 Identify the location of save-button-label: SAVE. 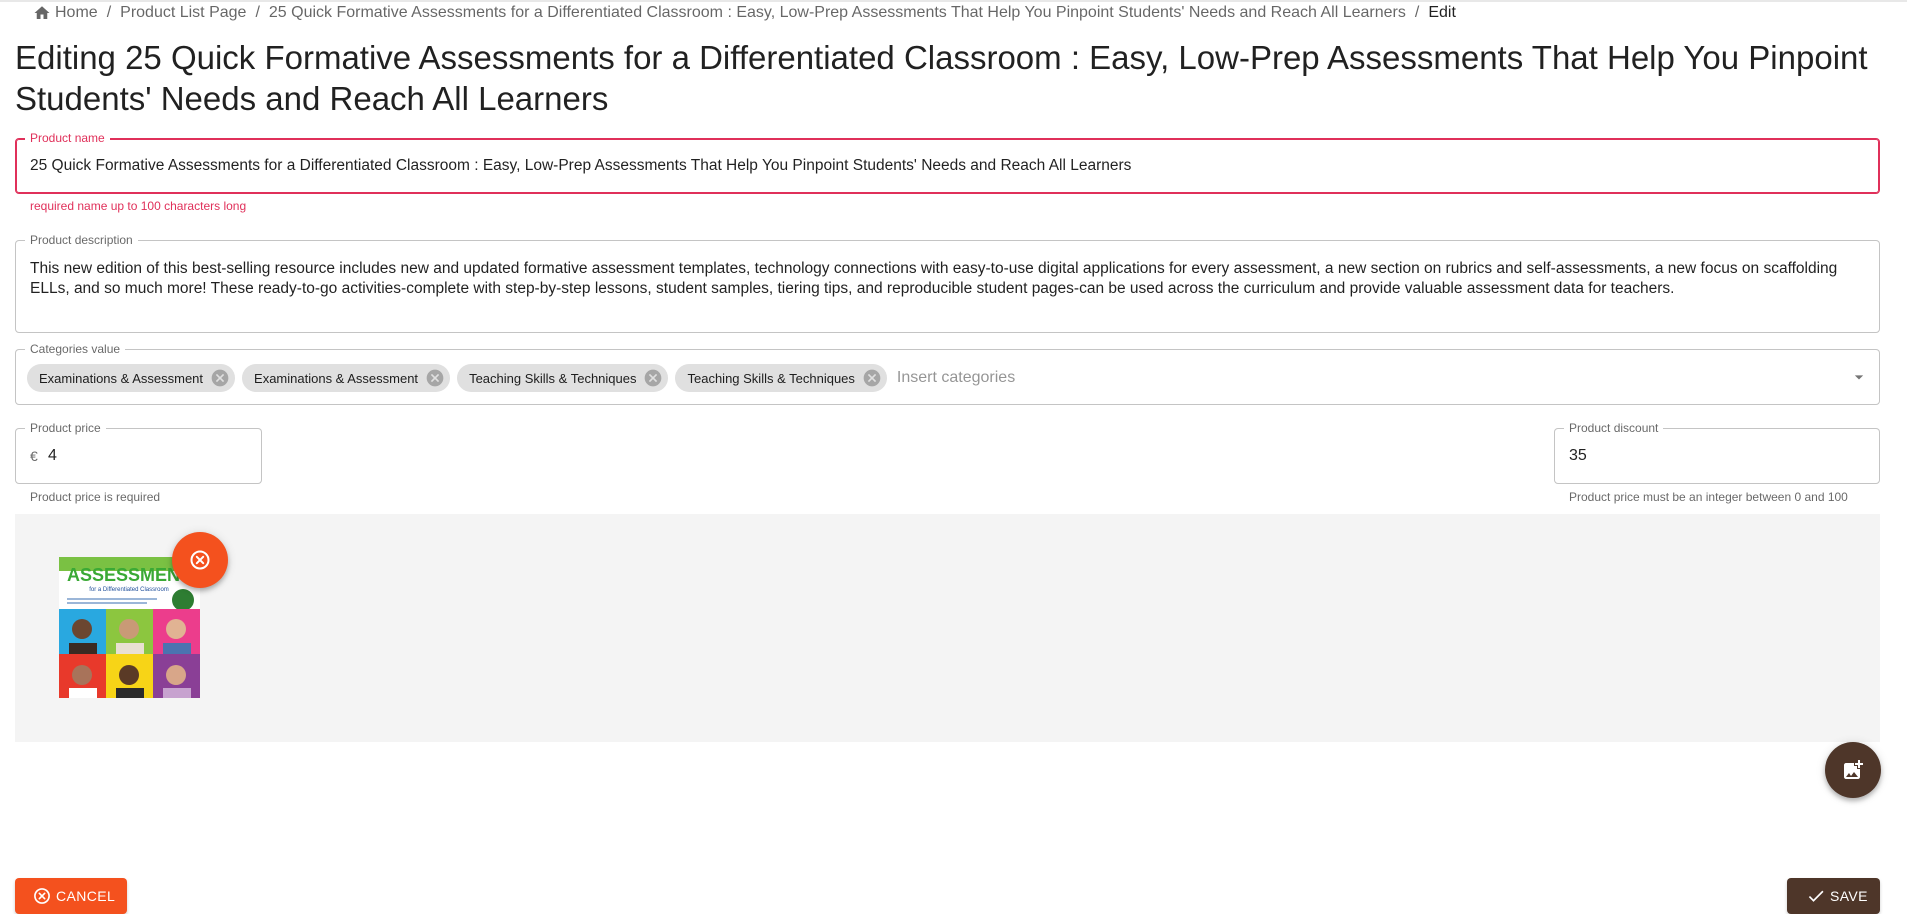
(1849, 896).